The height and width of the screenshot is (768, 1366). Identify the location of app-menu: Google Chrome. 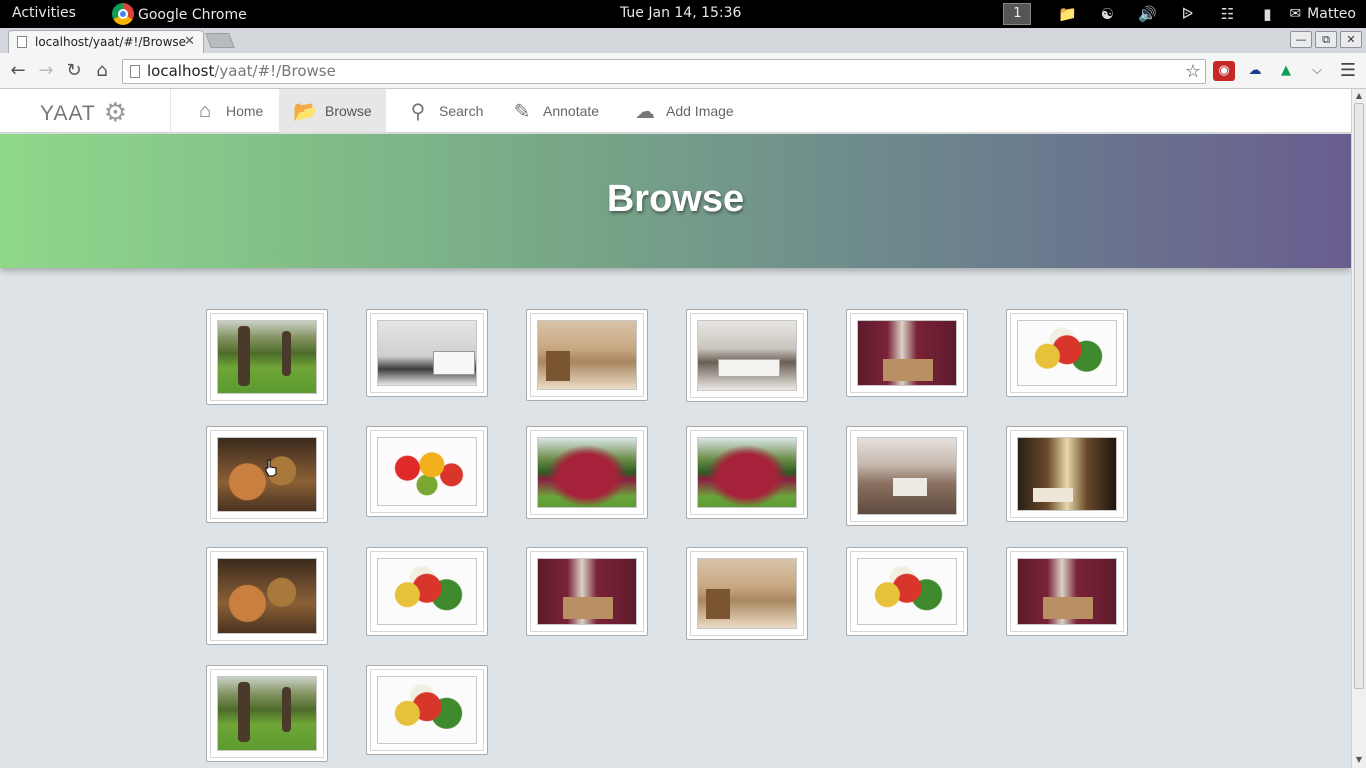
(179, 14).